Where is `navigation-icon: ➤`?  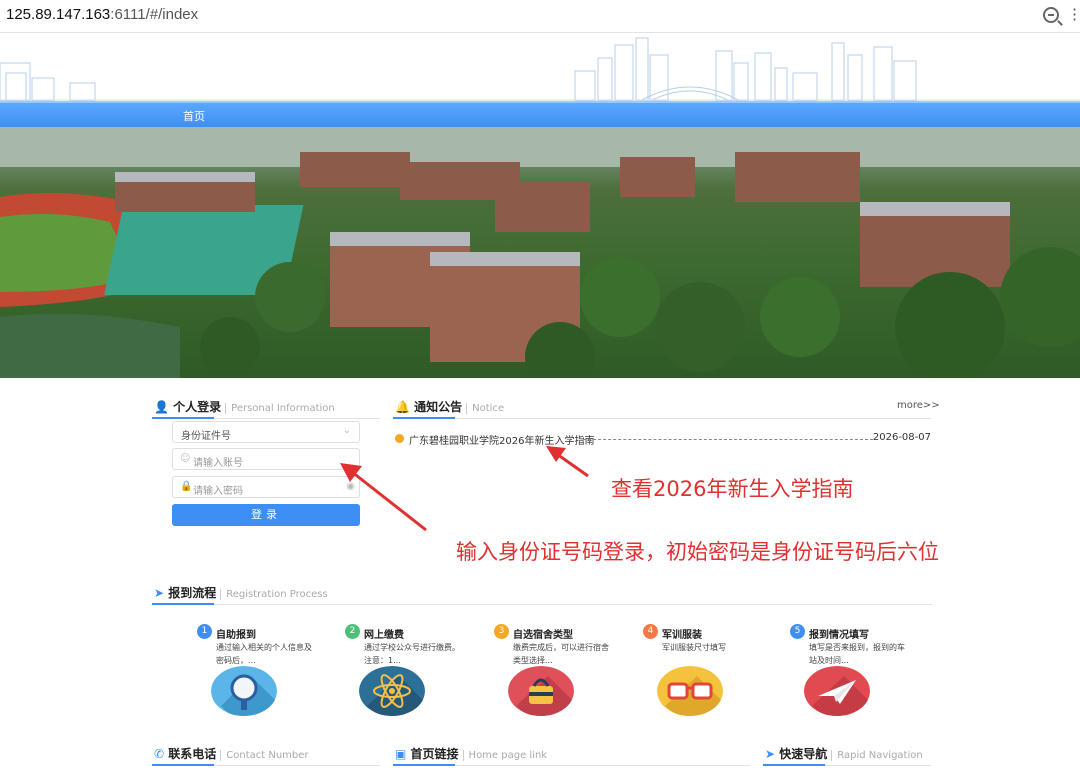 navigation-icon: ➤ is located at coordinates (770, 754).